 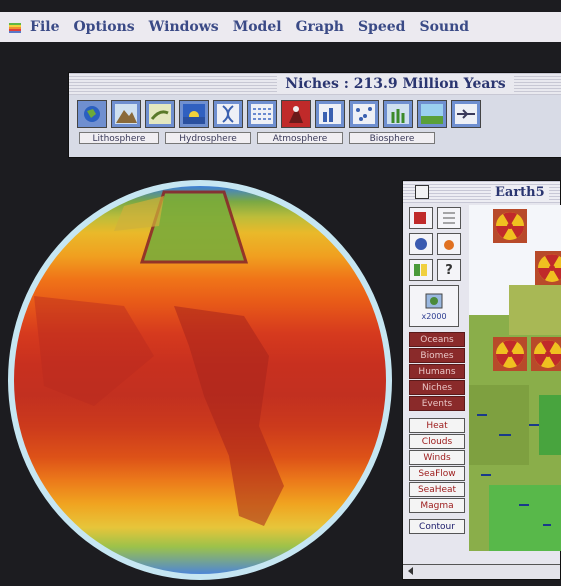 I want to click on continent-shape-west, so click(x=94, y=351).